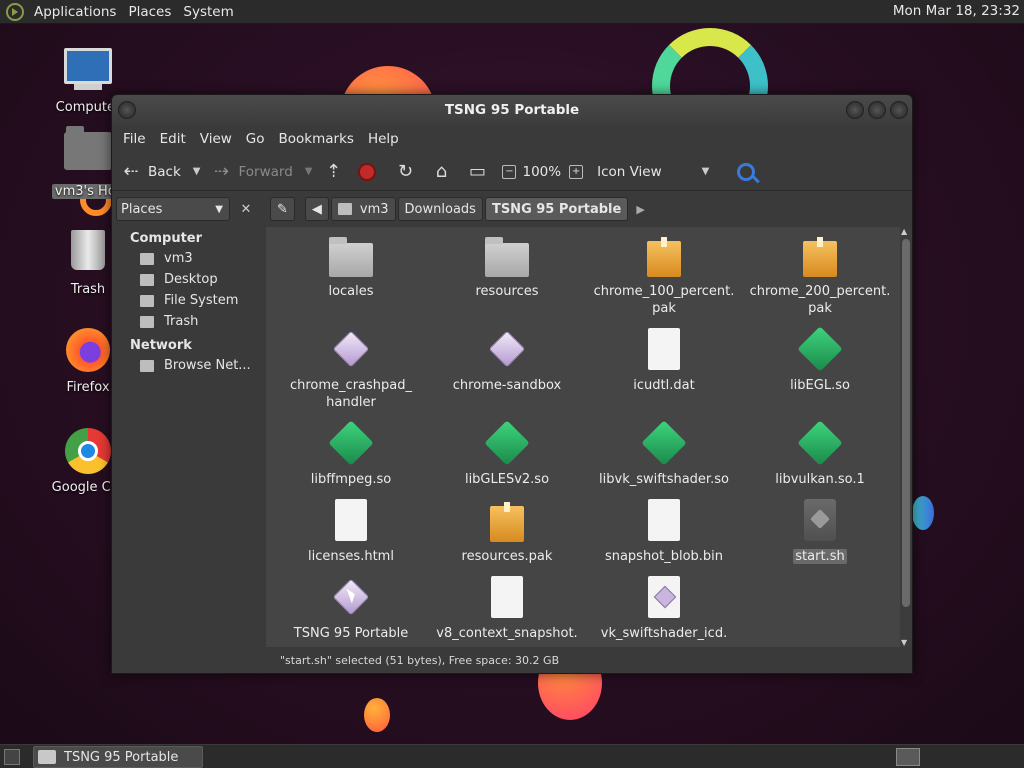  What do you see at coordinates (664, 385) in the screenshot?
I see `file-name: icudtl.dat` at bounding box center [664, 385].